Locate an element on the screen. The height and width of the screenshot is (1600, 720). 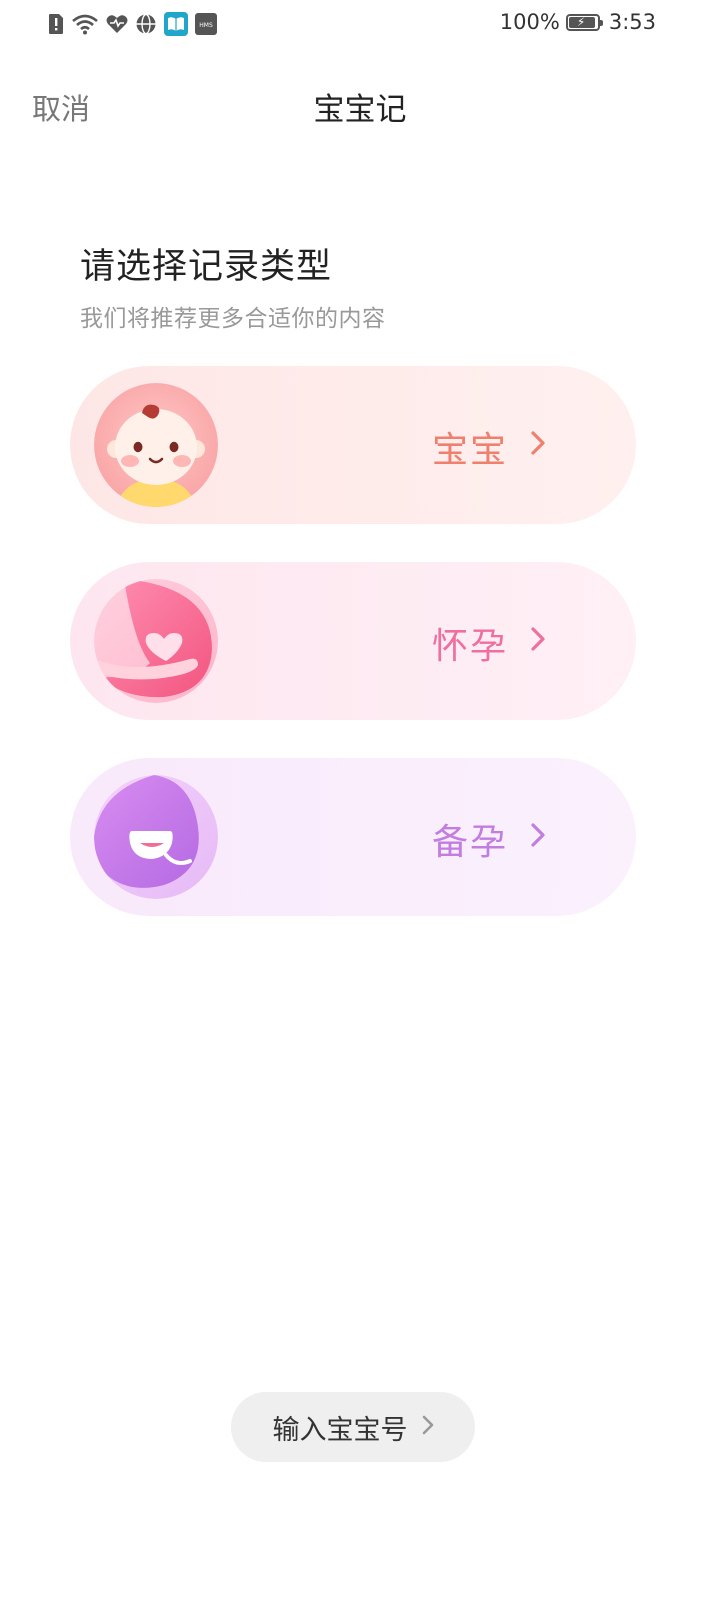
option-pregnant: 怀孕 is located at coordinates (353, 641).